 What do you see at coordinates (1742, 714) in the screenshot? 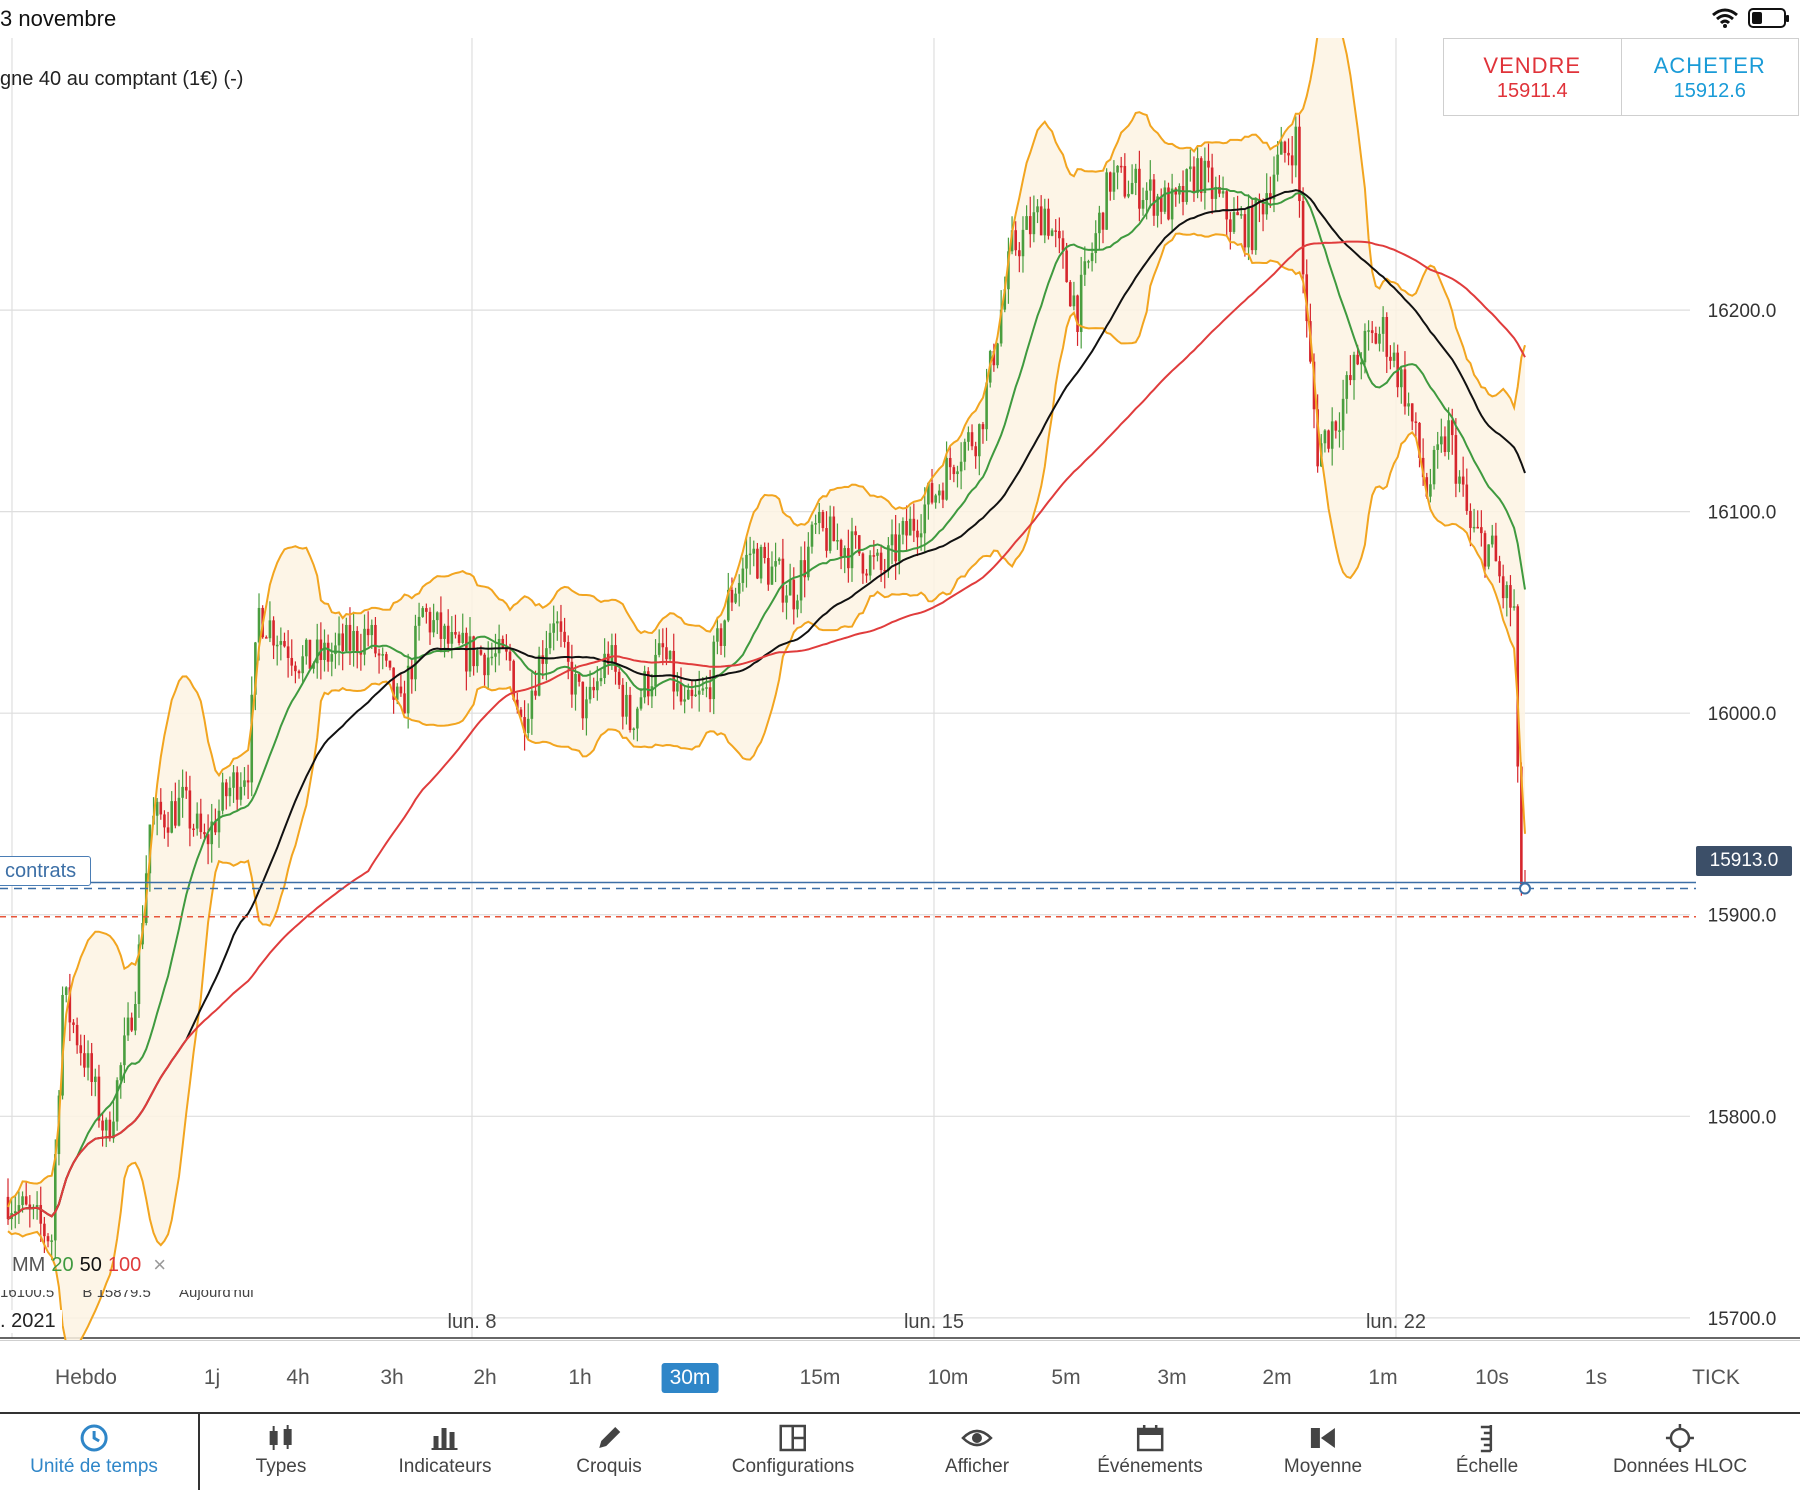
I see `y-tick-label: 16000.0` at bounding box center [1742, 714].